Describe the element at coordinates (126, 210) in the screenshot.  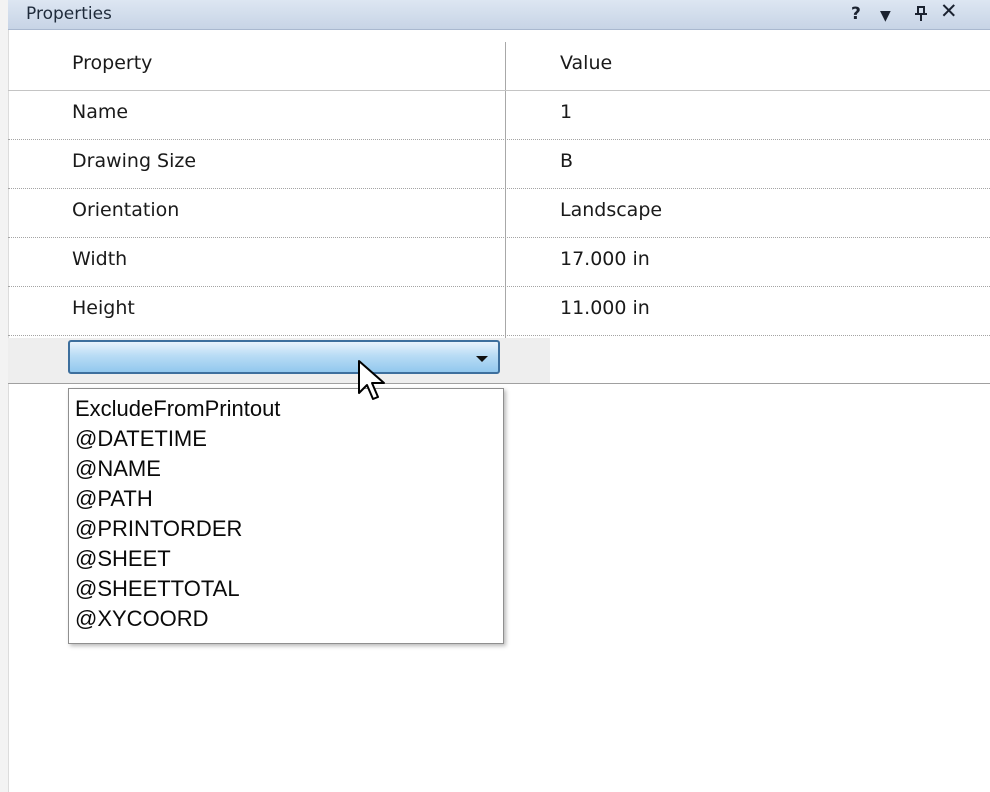
I see `property-label: Orientation` at that location.